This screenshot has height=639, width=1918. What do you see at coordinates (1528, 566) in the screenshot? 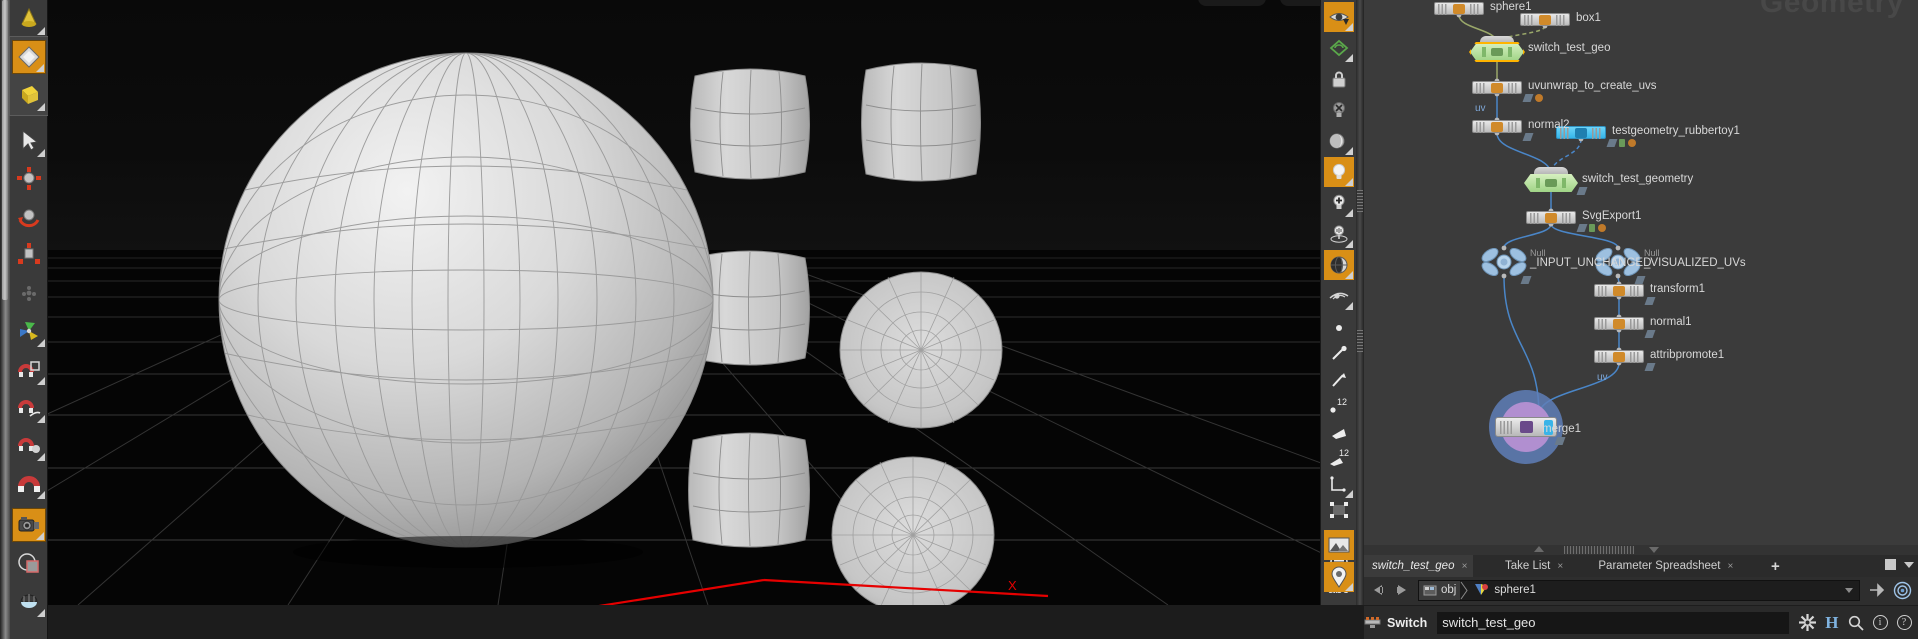
I see `tab-label: Take List` at bounding box center [1528, 566].